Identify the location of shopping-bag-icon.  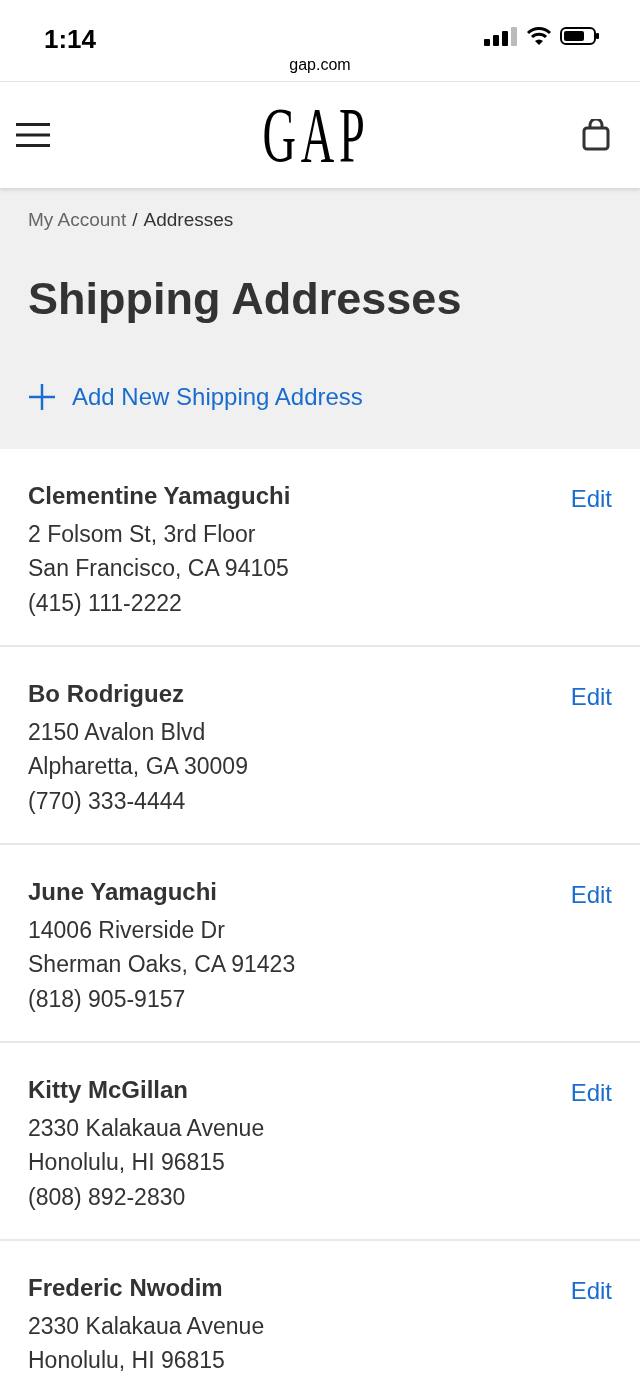
(596, 135).